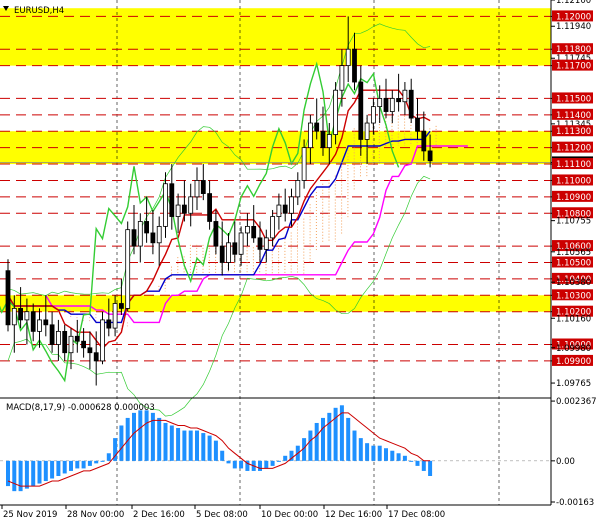  What do you see at coordinates (573, 181) in the screenshot?
I see `price-label: 1.11000` at bounding box center [573, 181].